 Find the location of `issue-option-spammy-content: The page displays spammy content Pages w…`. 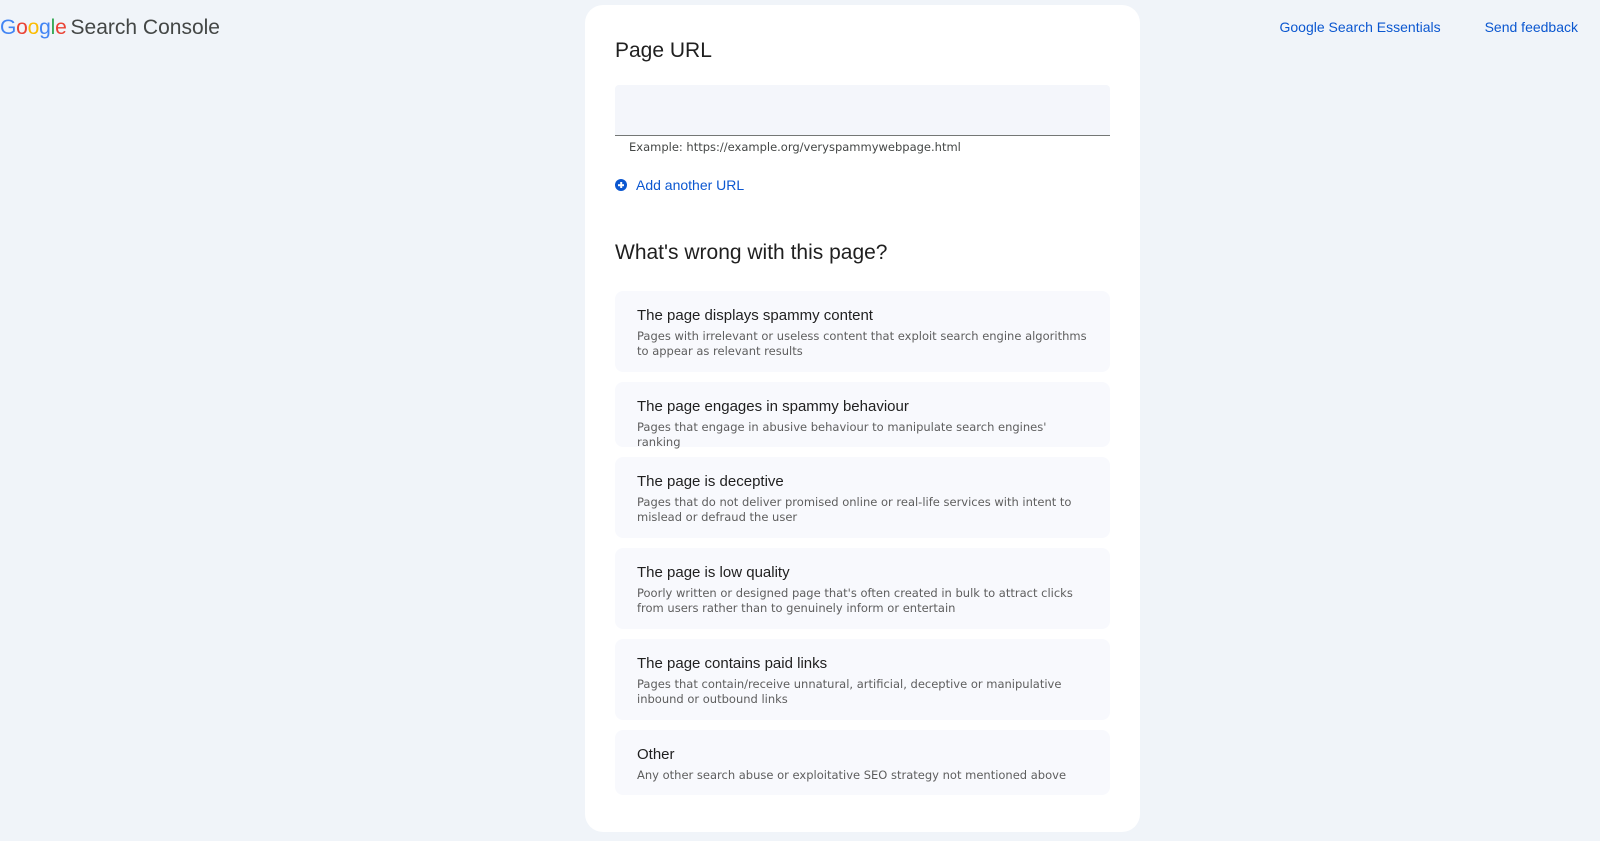

issue-option-spammy-content: The page displays spammy content Pages w… is located at coordinates (862, 331).